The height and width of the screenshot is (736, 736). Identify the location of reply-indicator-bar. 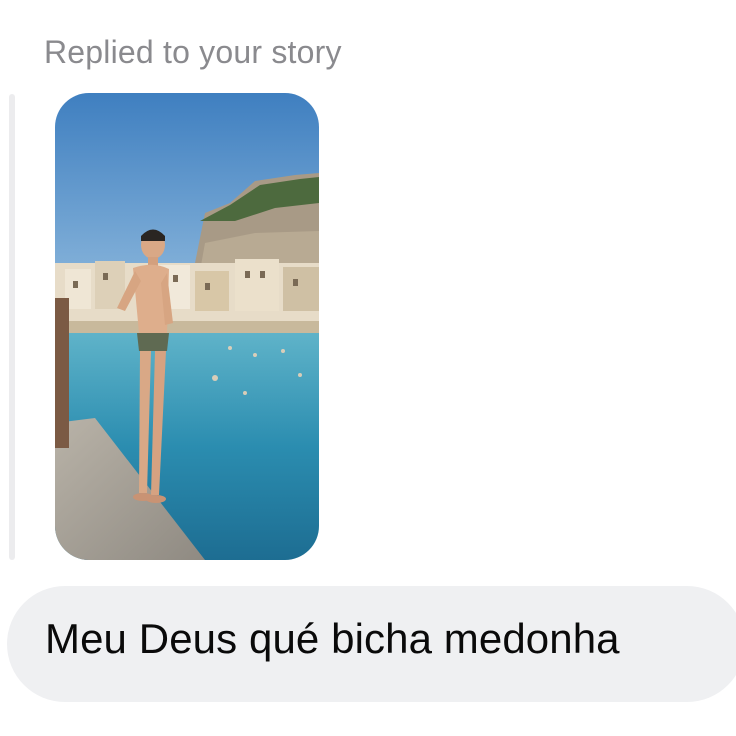
(12, 327).